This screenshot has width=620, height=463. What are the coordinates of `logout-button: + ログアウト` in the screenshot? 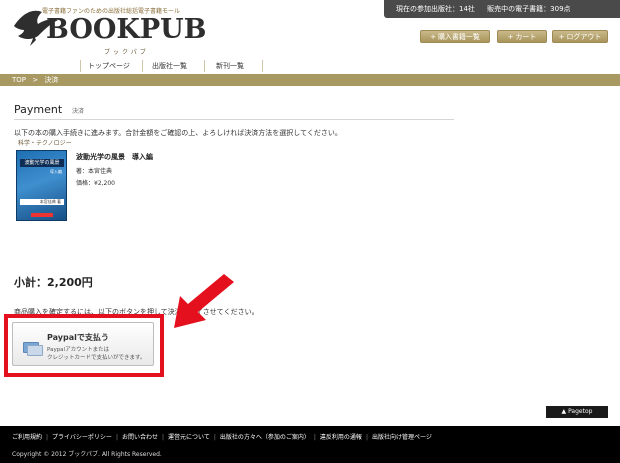 It's located at (580, 36).